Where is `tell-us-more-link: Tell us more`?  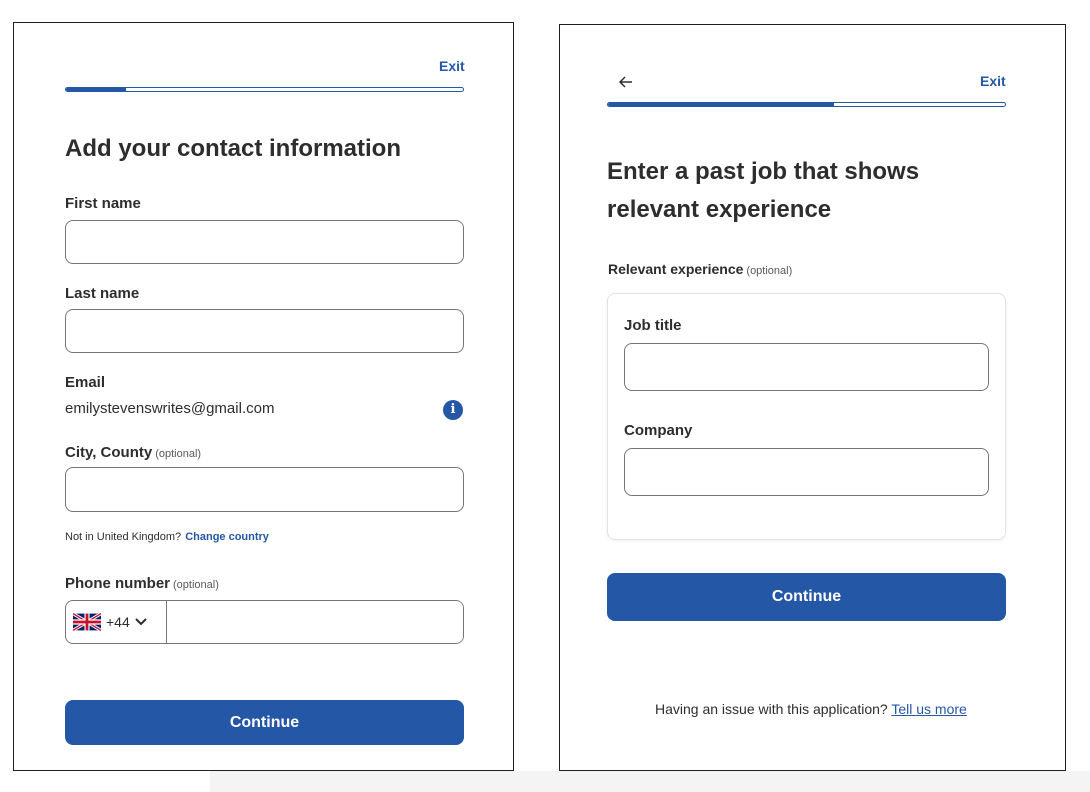
tell-us-more-link: Tell us more is located at coordinates (928, 709).